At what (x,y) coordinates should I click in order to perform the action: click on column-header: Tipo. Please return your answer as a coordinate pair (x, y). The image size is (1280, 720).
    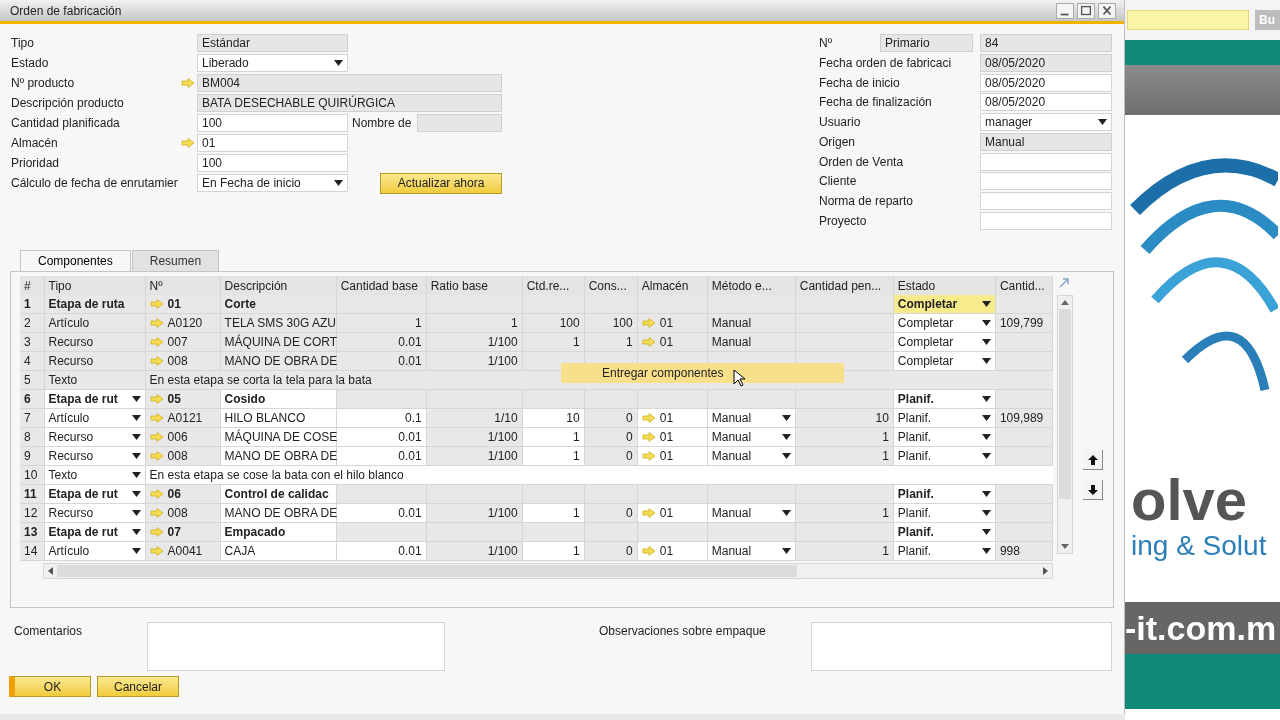
    Looking at the image, I should click on (95, 285).